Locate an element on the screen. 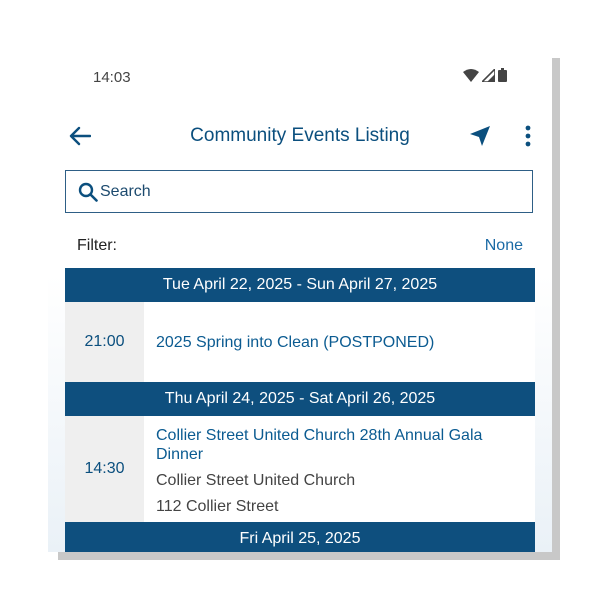  event-details: 2025 Spring into Clean (POSTPONED) is located at coordinates (339, 342).